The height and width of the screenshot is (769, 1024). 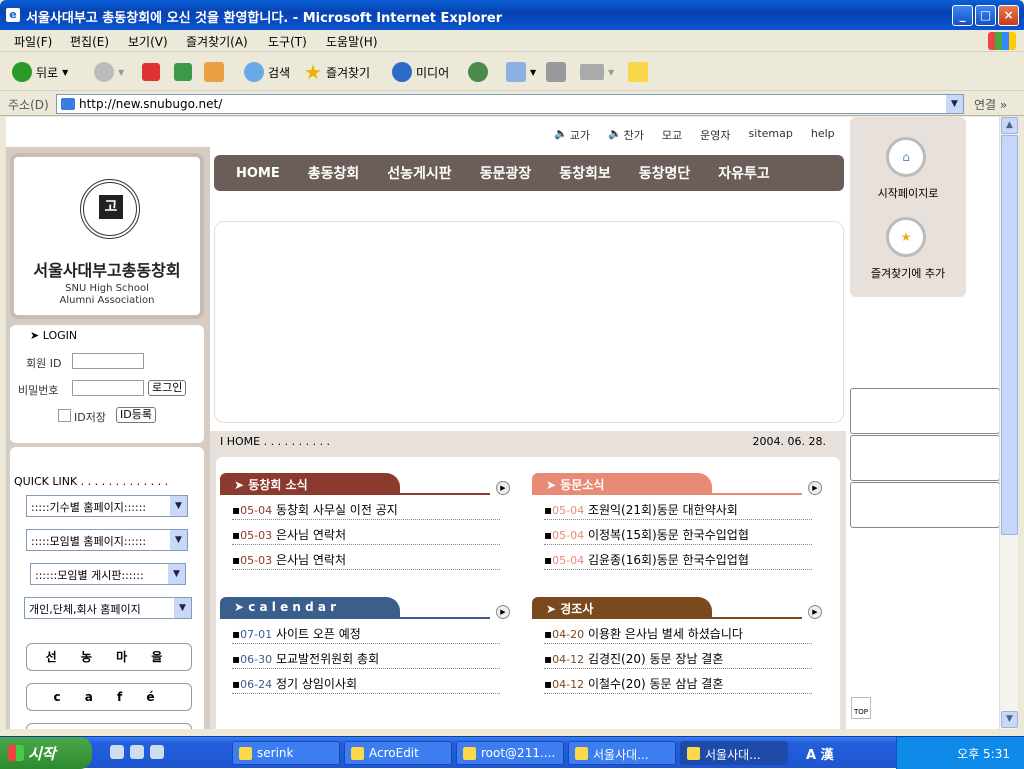 I want to click on top-nav-help: help, so click(x=823, y=135).